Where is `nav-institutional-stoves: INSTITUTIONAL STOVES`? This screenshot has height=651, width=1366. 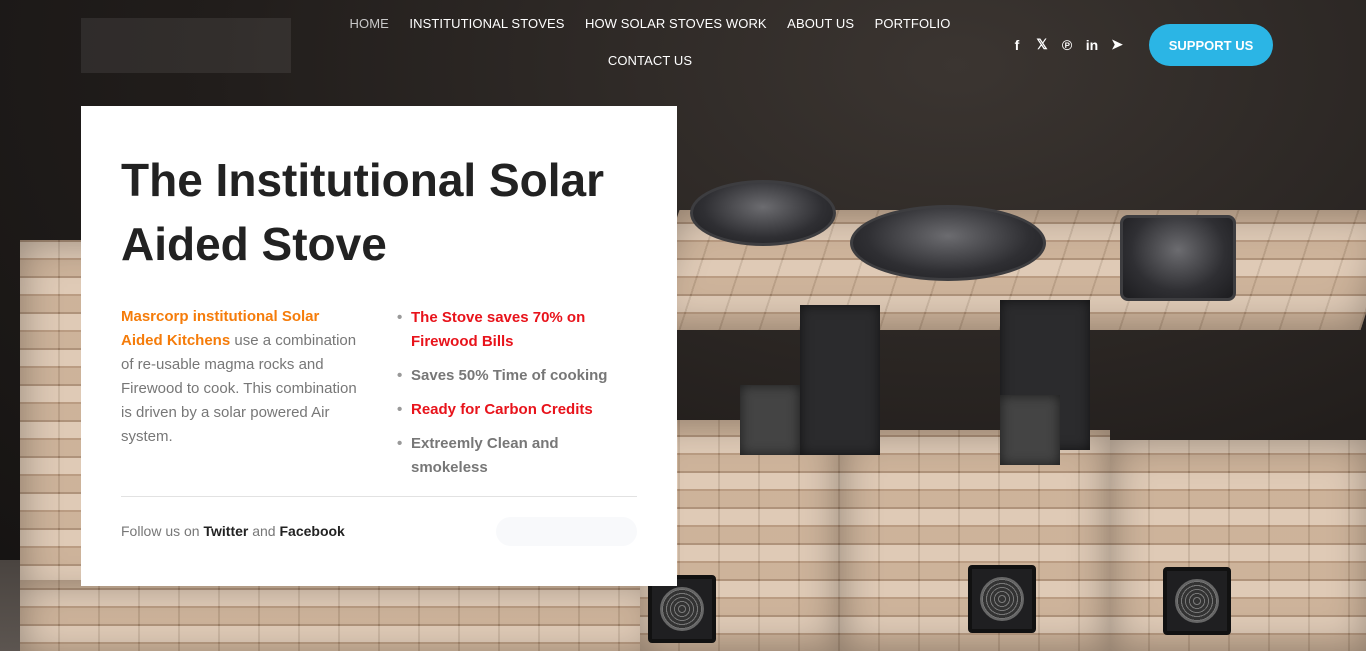 nav-institutional-stoves: INSTITUTIONAL STOVES is located at coordinates (486, 24).